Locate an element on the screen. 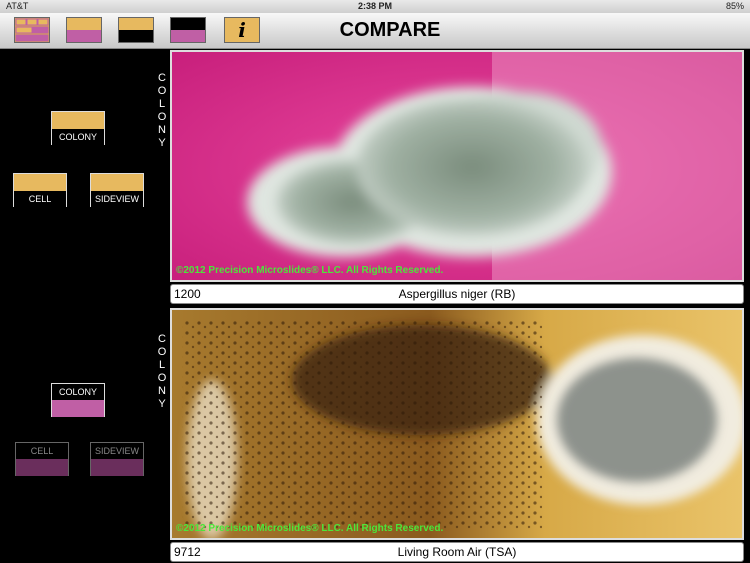 Image resolution: width=750 pixels, height=563 pixels. top-sideview-label: SIDEVIEW is located at coordinates (117, 199).